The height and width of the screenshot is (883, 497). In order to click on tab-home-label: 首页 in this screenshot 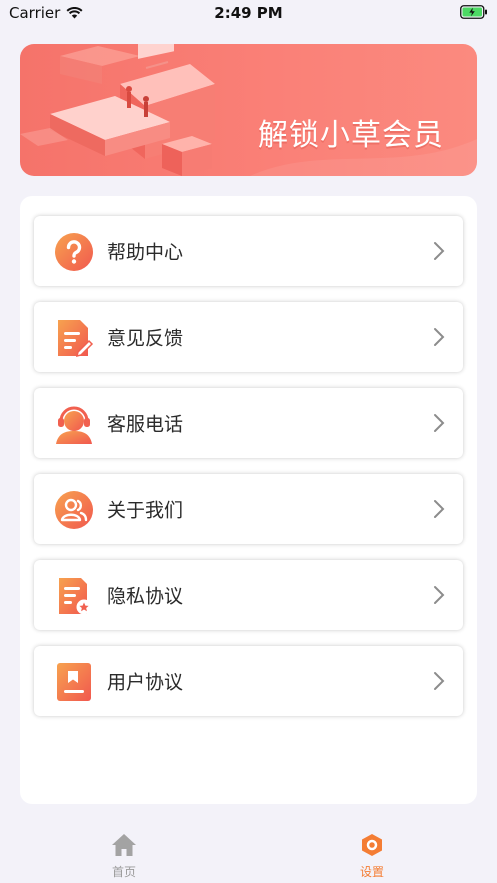, I will do `click(123, 872)`.